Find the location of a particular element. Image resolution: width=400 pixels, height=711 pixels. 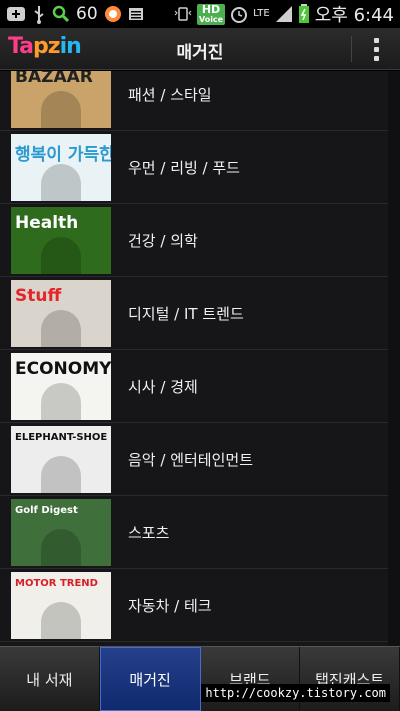

magazine-cover-title: 행복이 가득한 집 is located at coordinates (63, 155).